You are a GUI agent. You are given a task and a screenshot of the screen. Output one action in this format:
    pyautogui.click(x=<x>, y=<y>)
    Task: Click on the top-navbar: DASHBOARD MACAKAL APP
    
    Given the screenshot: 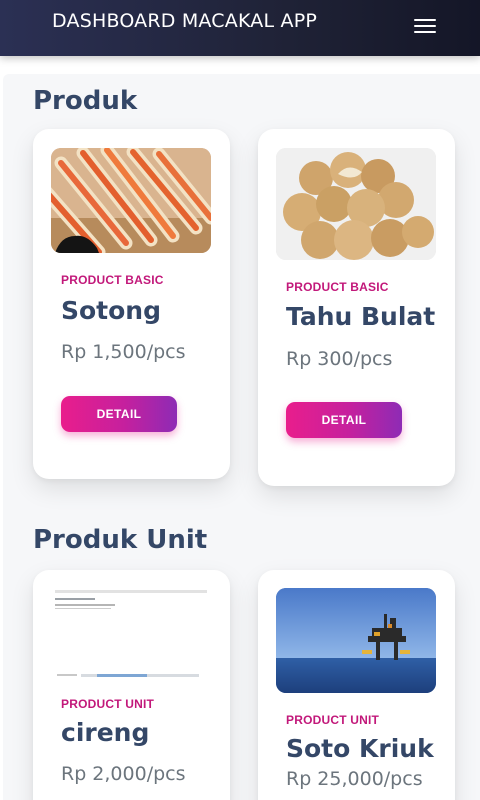 What is the action you would take?
    pyautogui.click(x=240, y=28)
    